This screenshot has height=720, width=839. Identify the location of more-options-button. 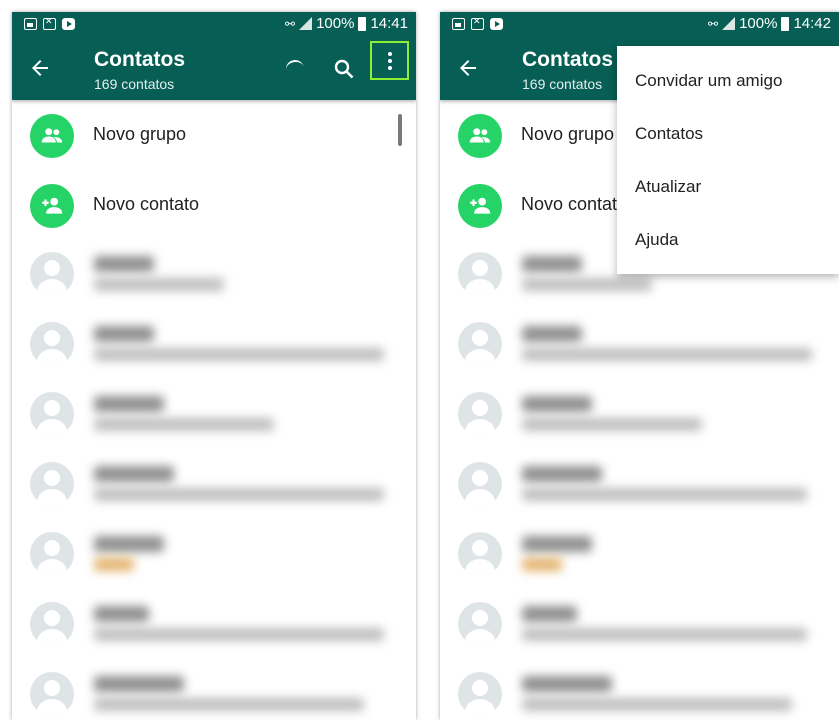
(389, 60).